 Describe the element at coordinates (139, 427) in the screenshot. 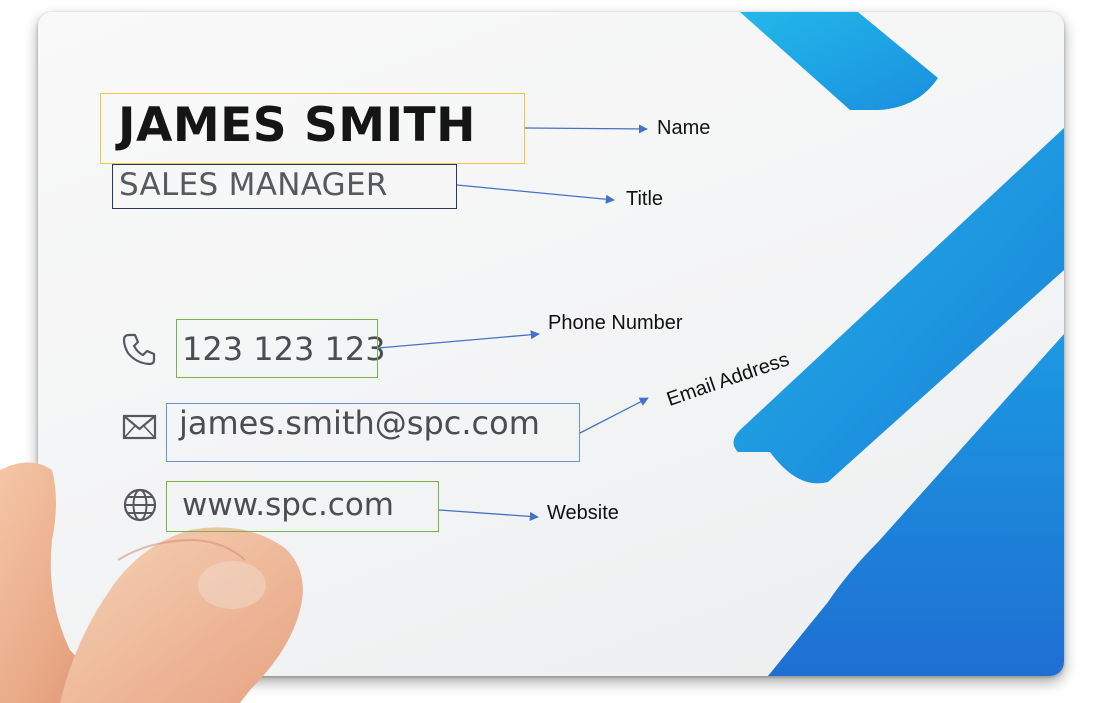

I see `mail-icon` at that location.